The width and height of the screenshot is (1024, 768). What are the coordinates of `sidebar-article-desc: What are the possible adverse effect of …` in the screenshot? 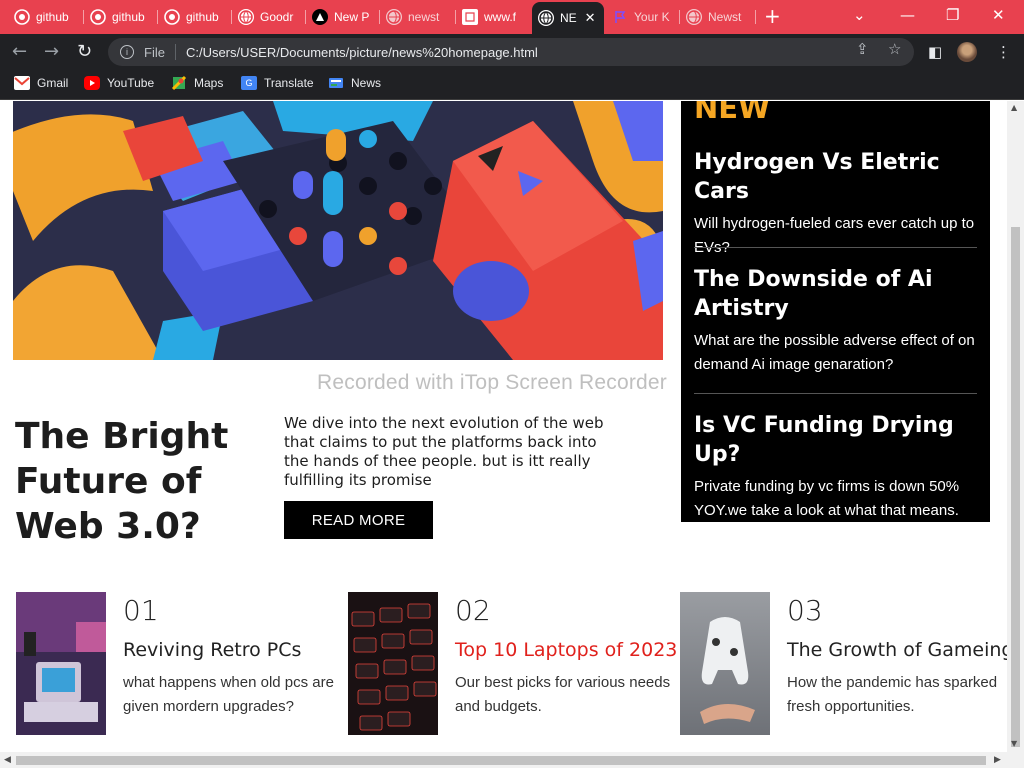 It's located at (834, 352).